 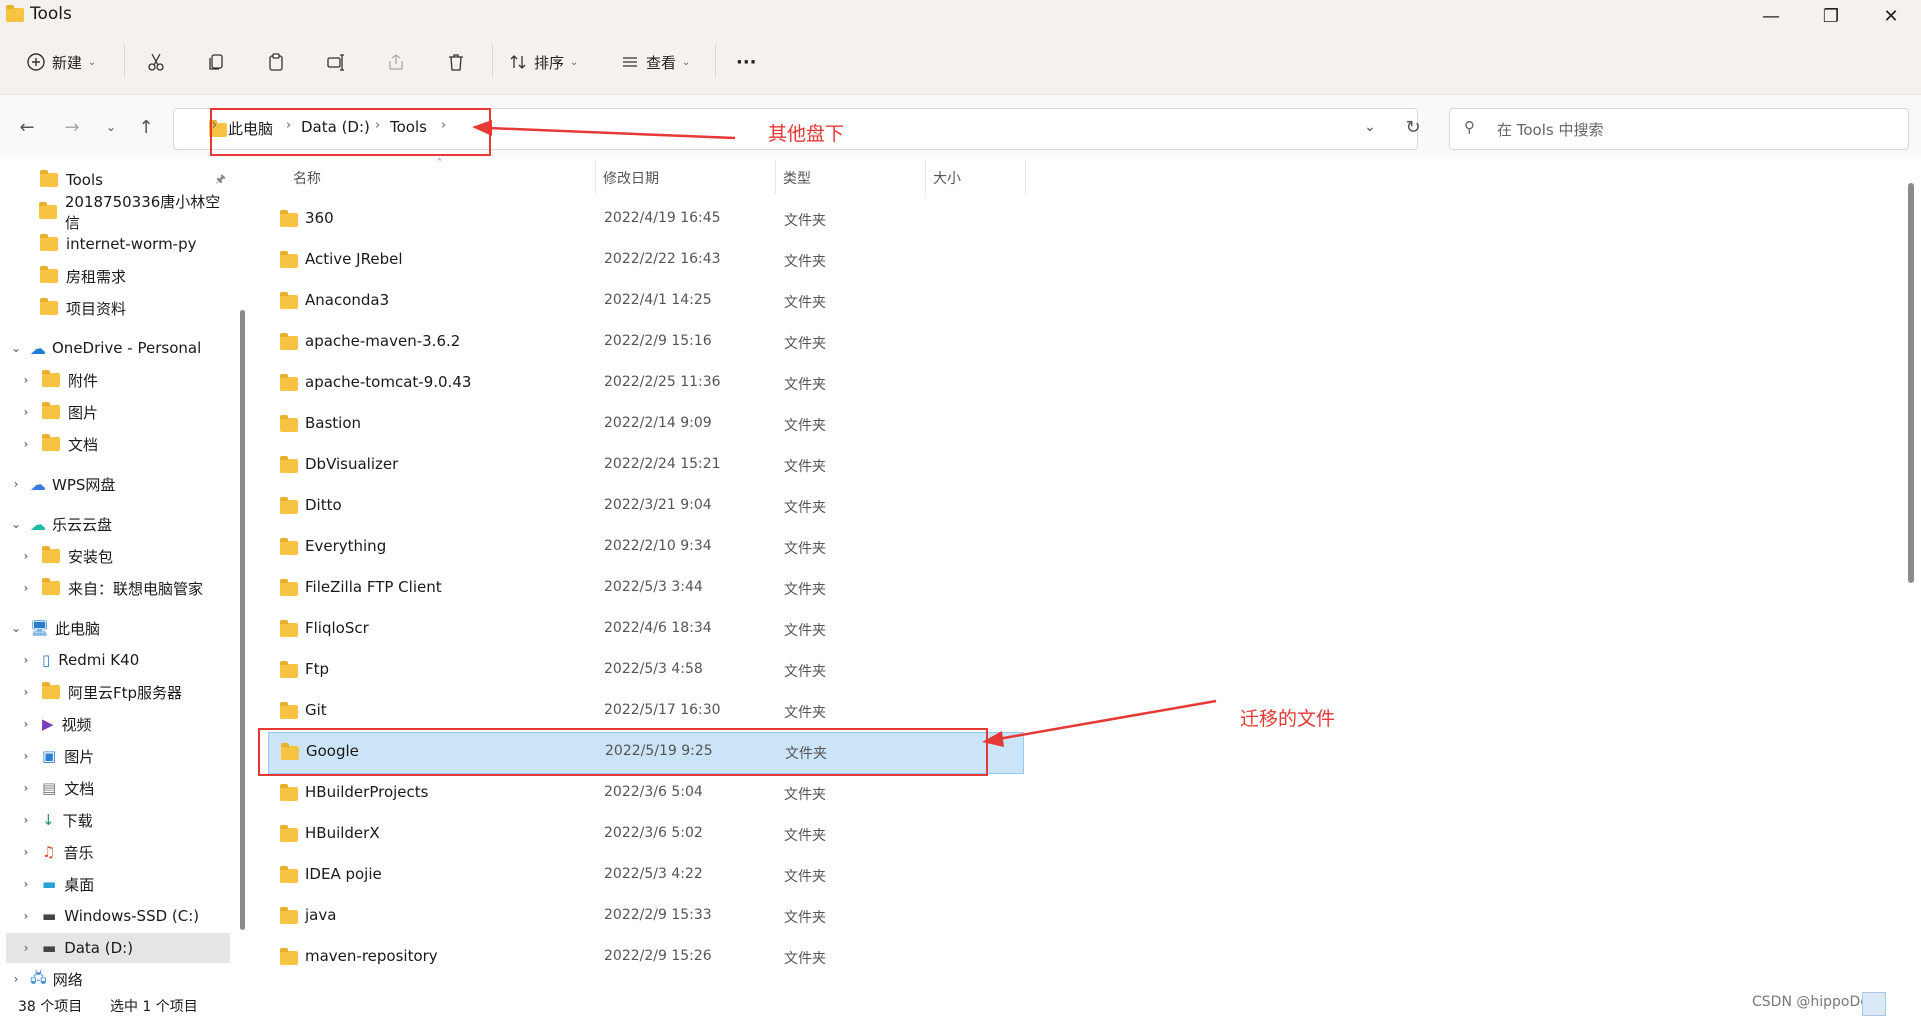 I want to click on sidebar-item-label: 音乐, so click(x=78, y=852).